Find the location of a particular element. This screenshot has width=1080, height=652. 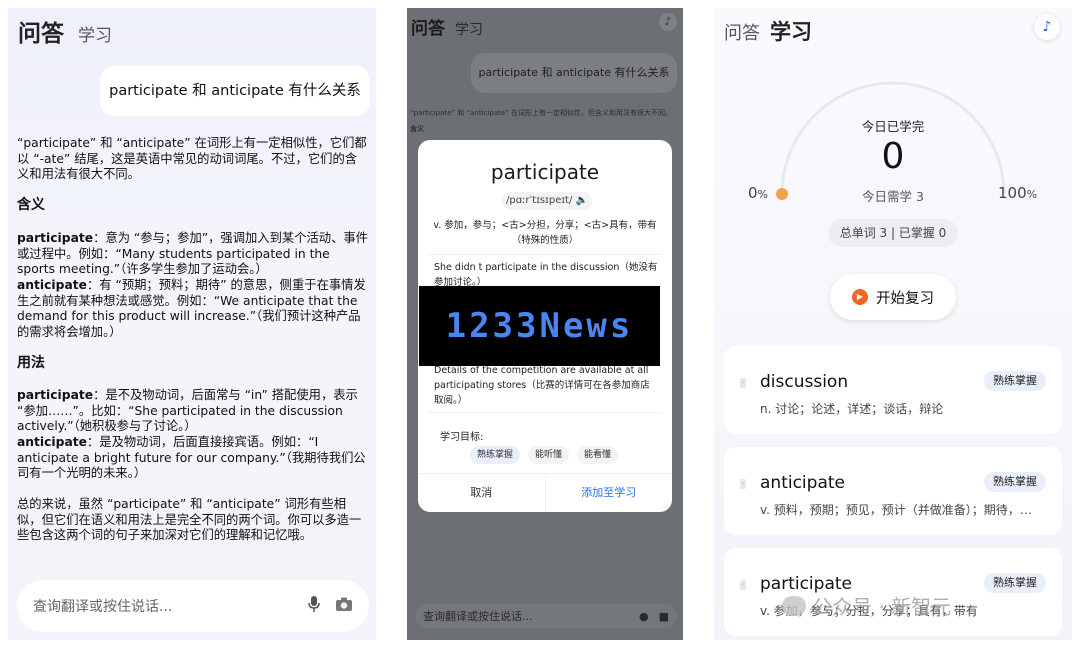

study-goal-chips: 熟练掌握 能听懂 能看懂 is located at coordinates (544, 455).